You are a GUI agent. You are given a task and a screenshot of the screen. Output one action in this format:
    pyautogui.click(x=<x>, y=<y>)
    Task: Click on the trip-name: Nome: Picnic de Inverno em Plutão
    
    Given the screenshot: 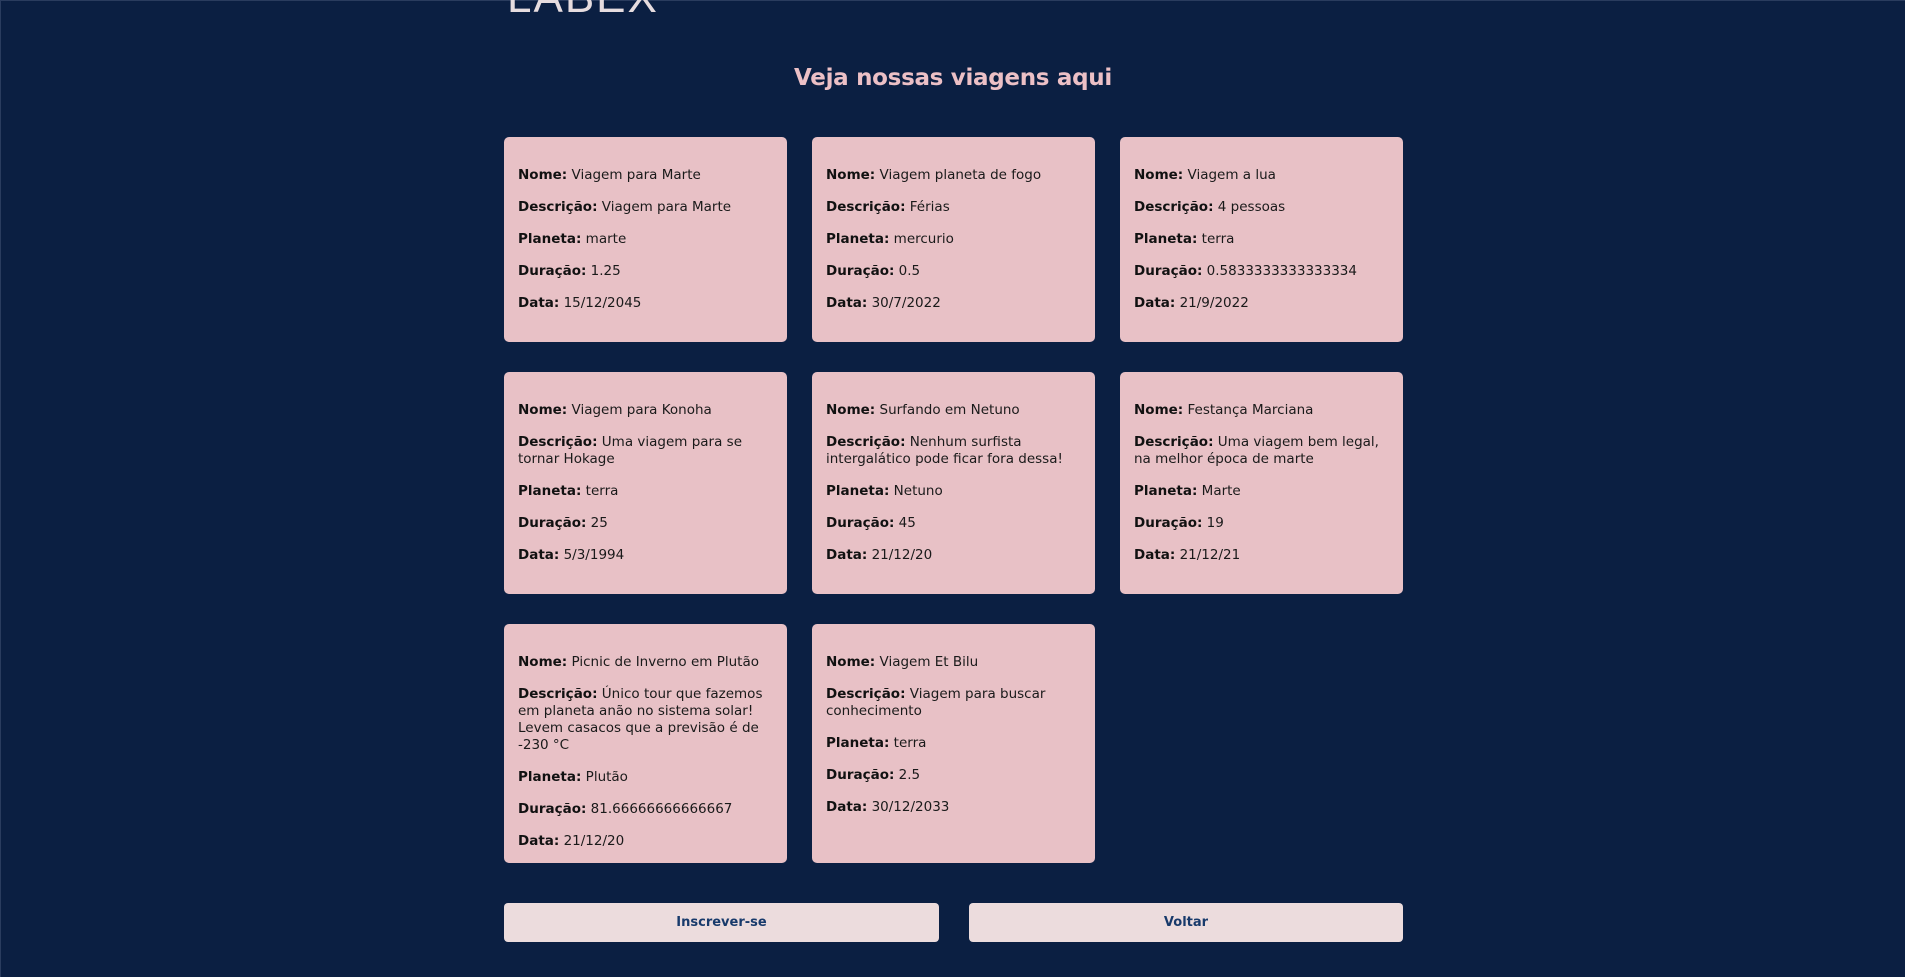 What is the action you would take?
    pyautogui.click(x=638, y=662)
    